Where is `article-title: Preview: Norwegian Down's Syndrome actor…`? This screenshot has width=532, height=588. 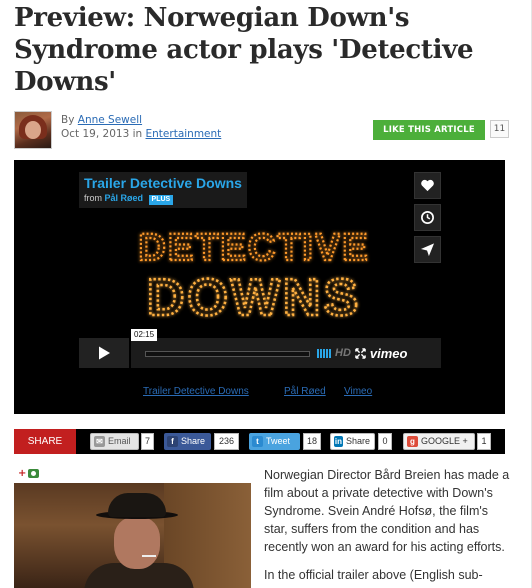
article-title: Preview: Norwegian Down's Syndrome actor… is located at coordinates (244, 50).